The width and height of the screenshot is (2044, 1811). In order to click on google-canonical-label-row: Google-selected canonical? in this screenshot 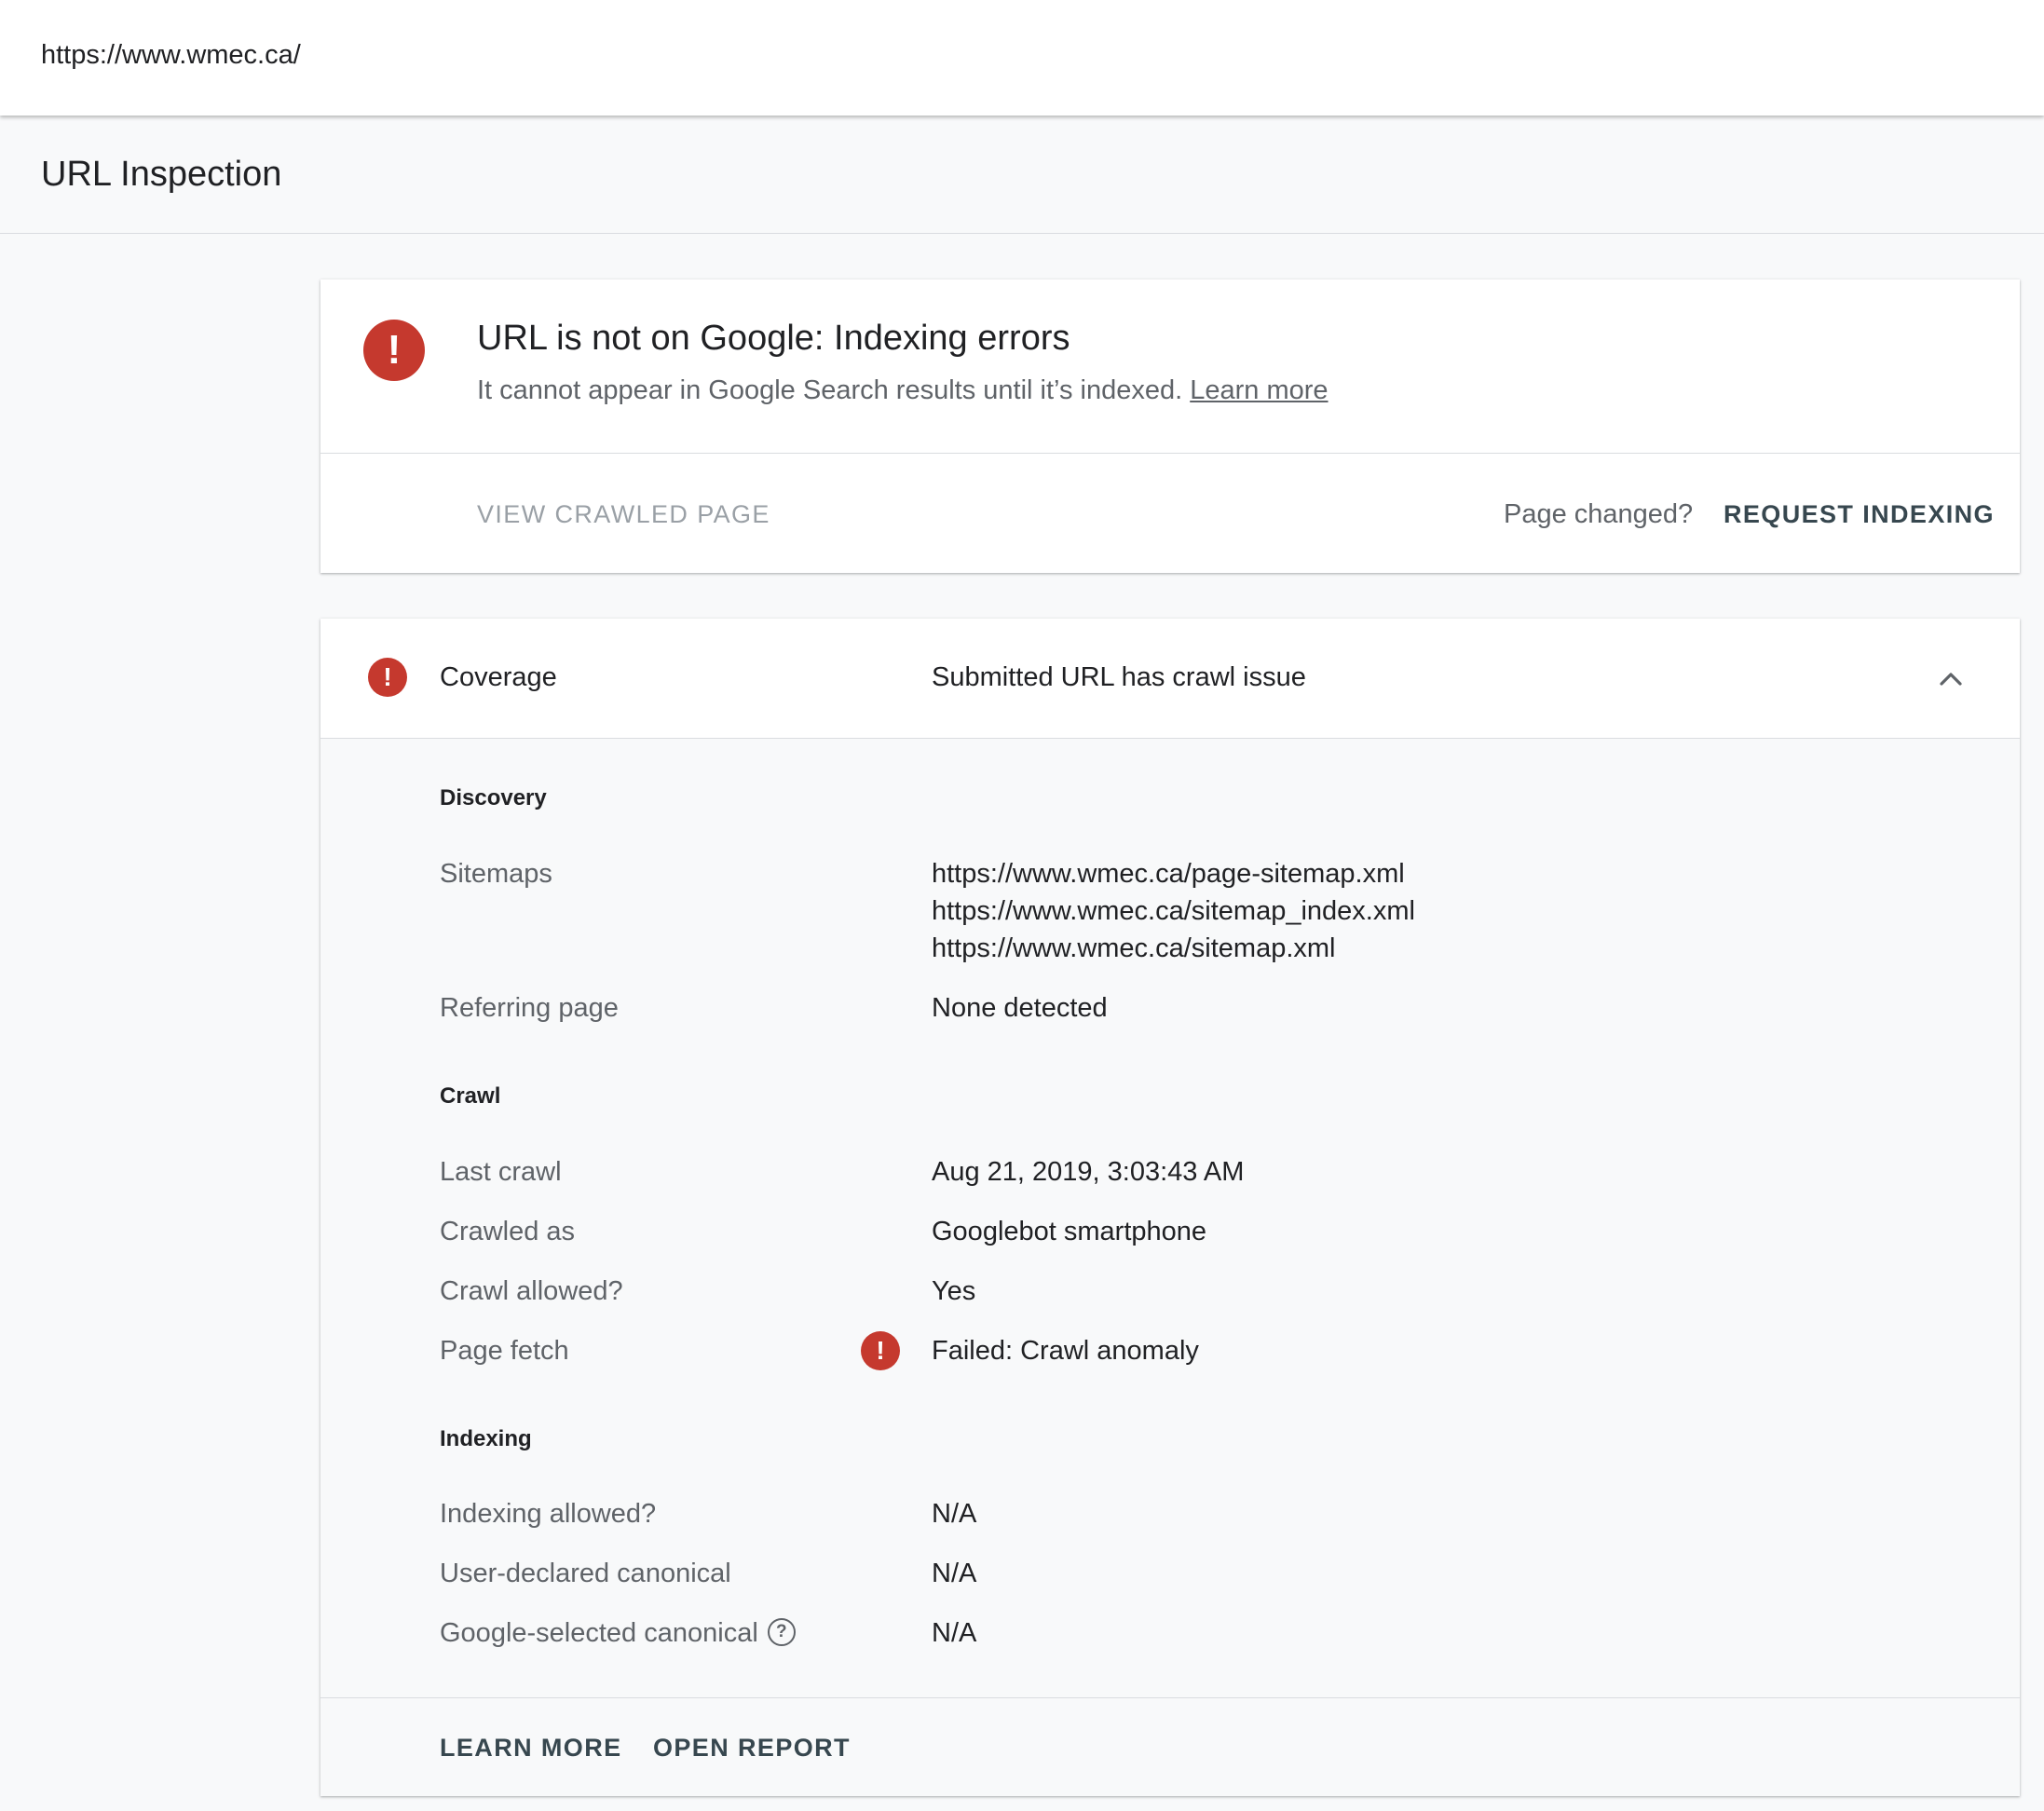, I will do `click(618, 1633)`.